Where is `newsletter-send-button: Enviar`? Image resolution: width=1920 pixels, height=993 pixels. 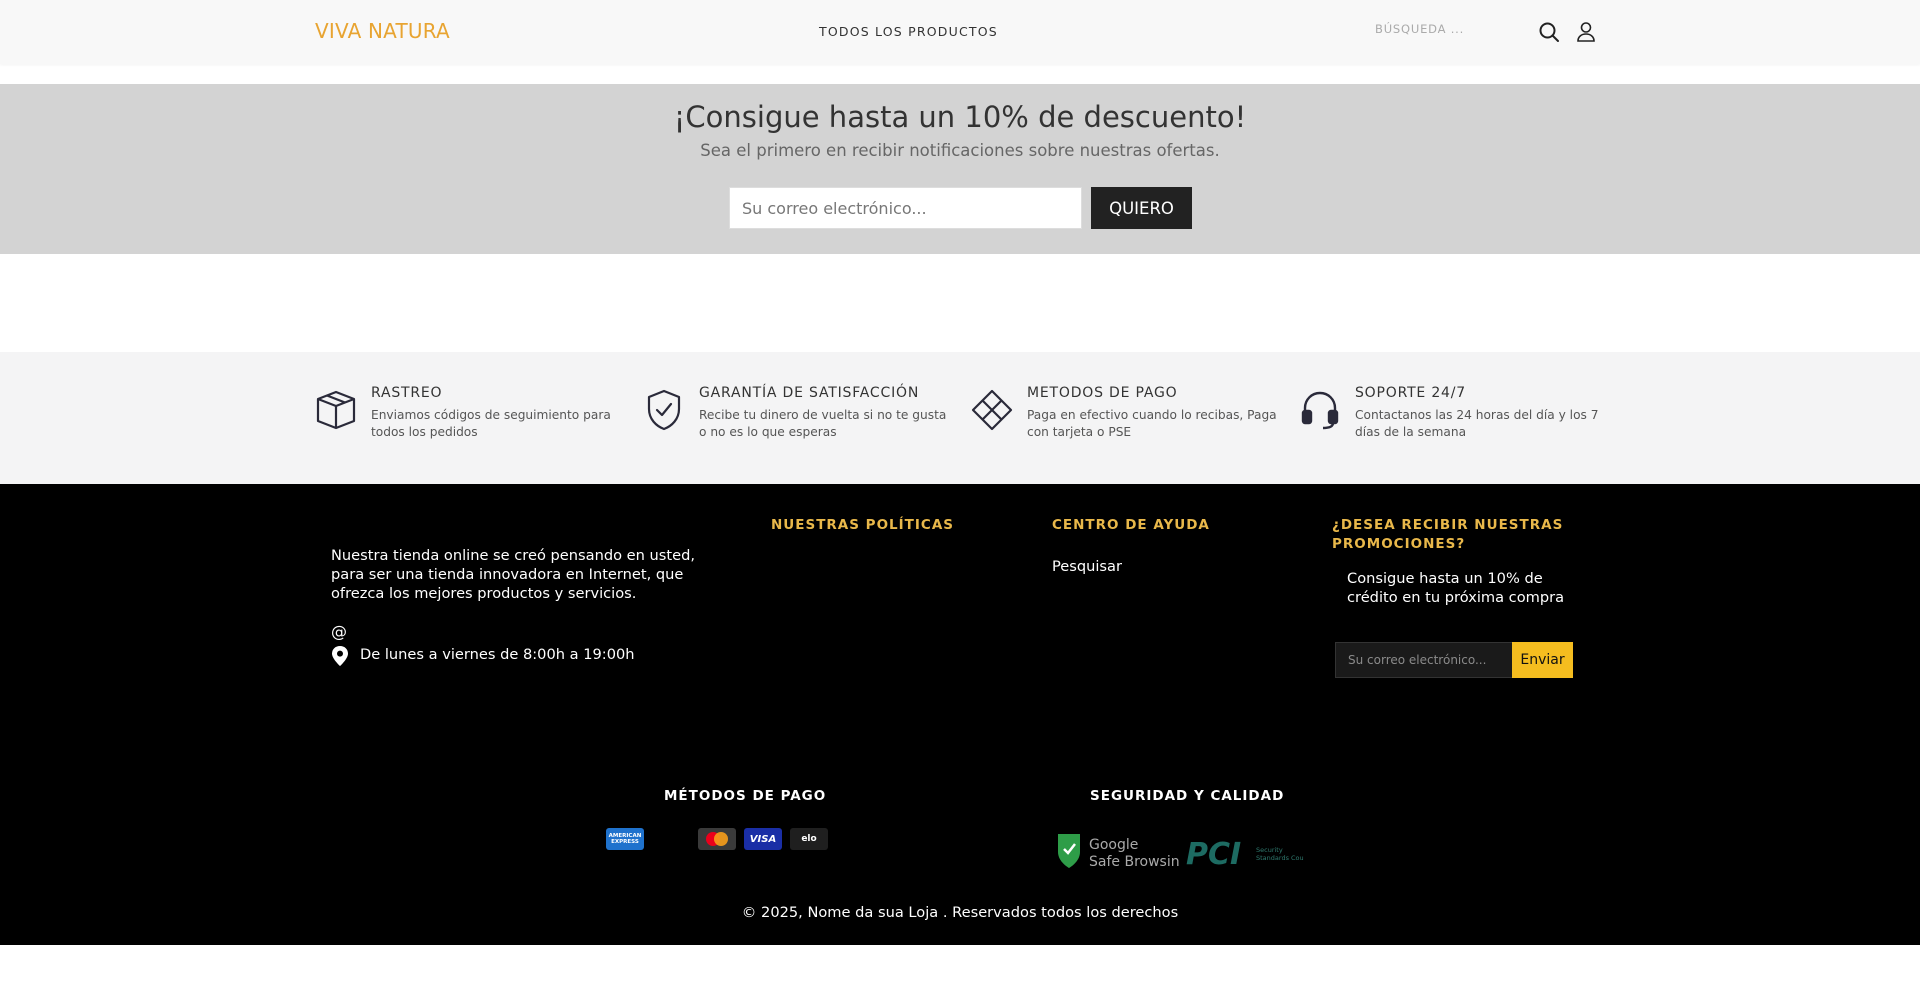 newsletter-send-button: Enviar is located at coordinates (1542, 660).